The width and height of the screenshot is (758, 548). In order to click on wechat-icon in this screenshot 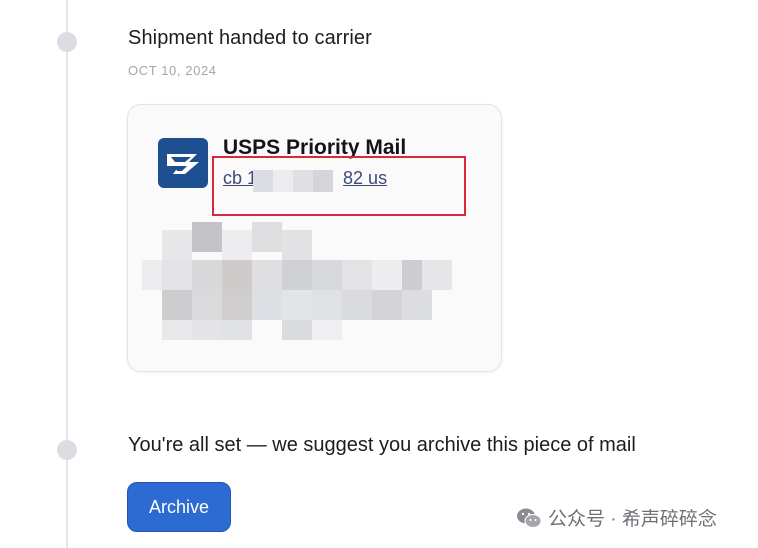, I will do `click(529, 518)`.